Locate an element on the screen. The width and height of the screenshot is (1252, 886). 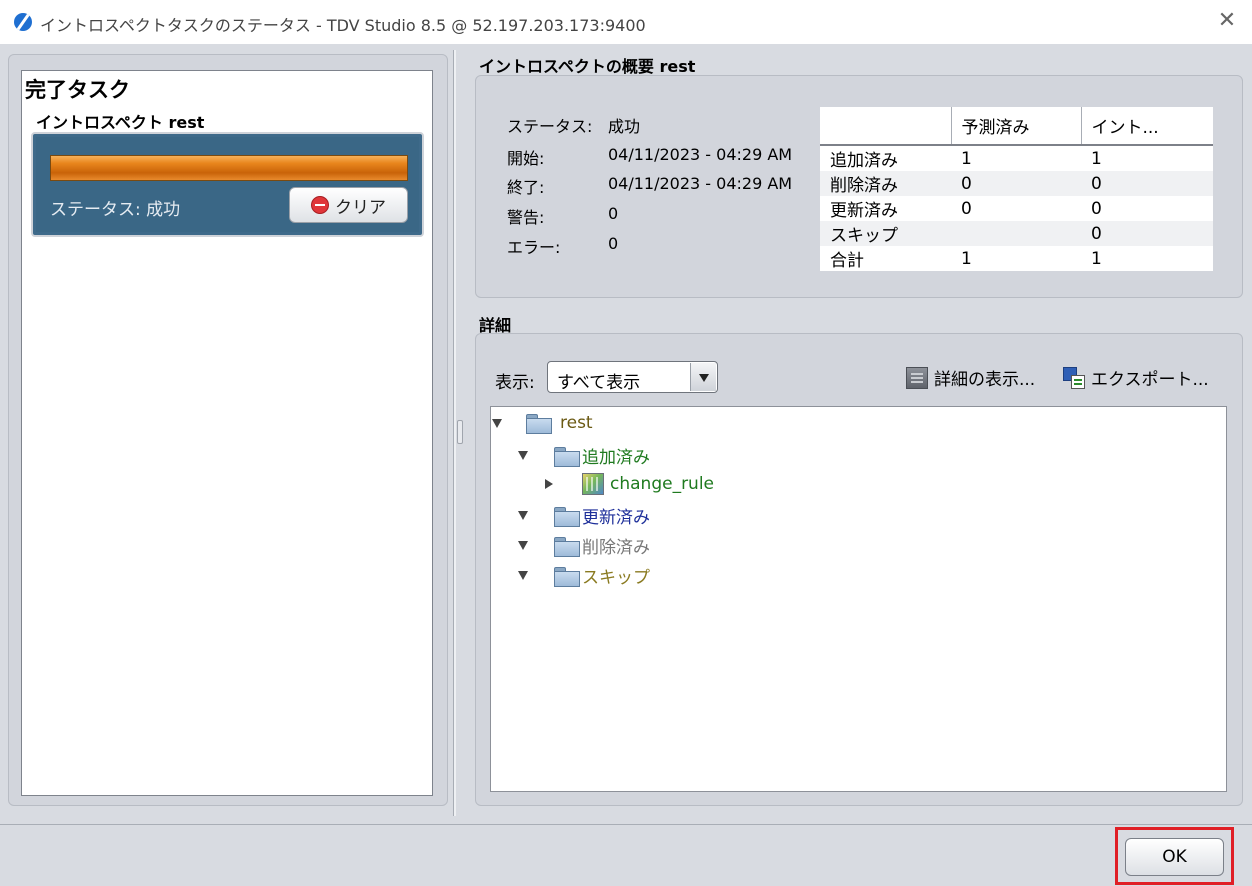
show-filter-value: すべて表示 is located at coordinates (599, 383).